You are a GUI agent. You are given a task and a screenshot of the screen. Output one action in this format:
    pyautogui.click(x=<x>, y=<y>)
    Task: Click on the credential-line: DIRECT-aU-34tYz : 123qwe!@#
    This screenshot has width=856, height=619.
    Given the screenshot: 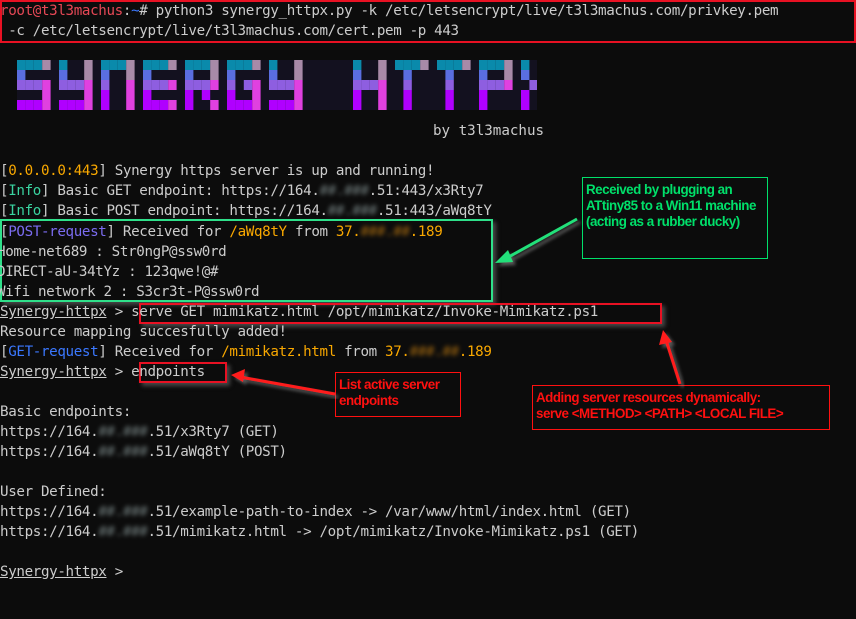 What is the action you would take?
    pyautogui.click(x=109, y=272)
    